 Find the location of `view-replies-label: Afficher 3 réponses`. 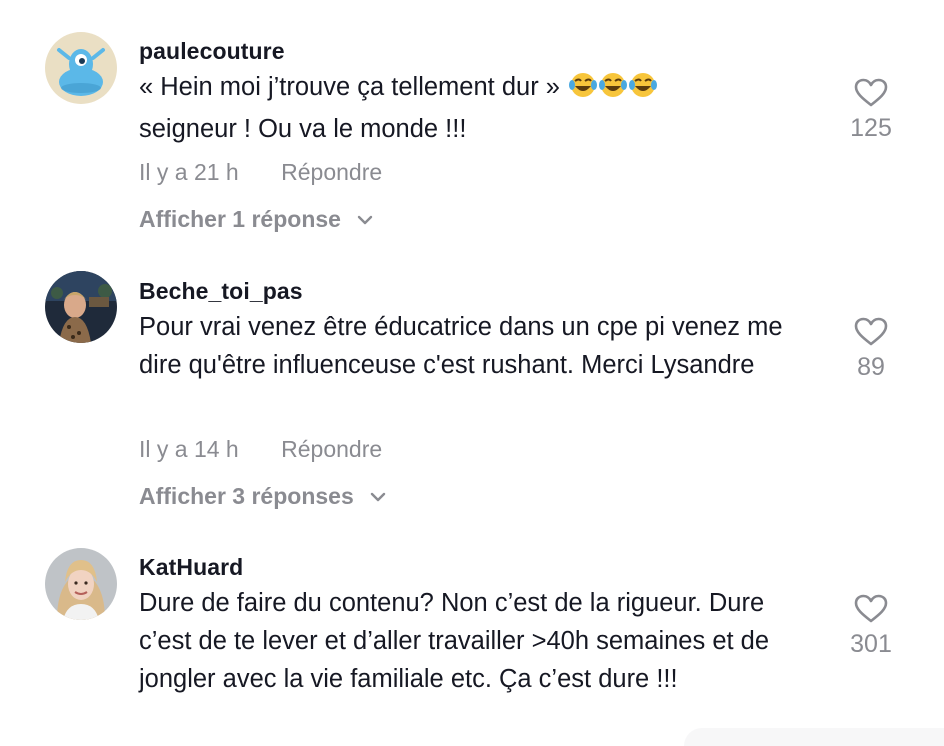

view-replies-label: Afficher 3 réponses is located at coordinates (246, 496).